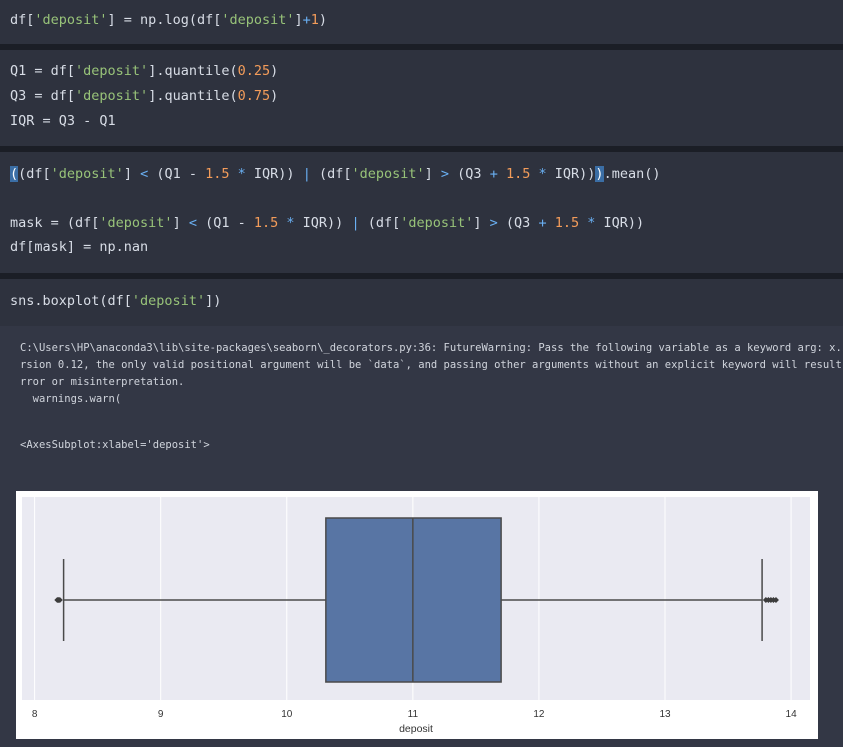  Describe the element at coordinates (665, 714) in the screenshot. I see `x-tick-label: 13` at that location.